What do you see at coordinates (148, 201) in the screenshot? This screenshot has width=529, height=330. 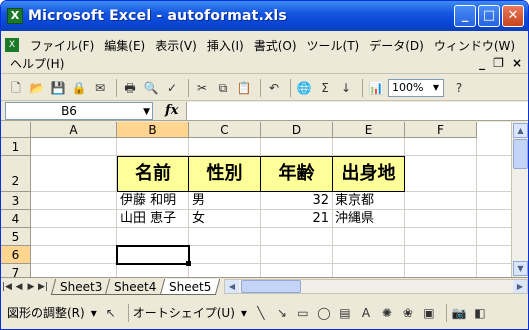 I see `cell-b3: 伊藤 和明` at bounding box center [148, 201].